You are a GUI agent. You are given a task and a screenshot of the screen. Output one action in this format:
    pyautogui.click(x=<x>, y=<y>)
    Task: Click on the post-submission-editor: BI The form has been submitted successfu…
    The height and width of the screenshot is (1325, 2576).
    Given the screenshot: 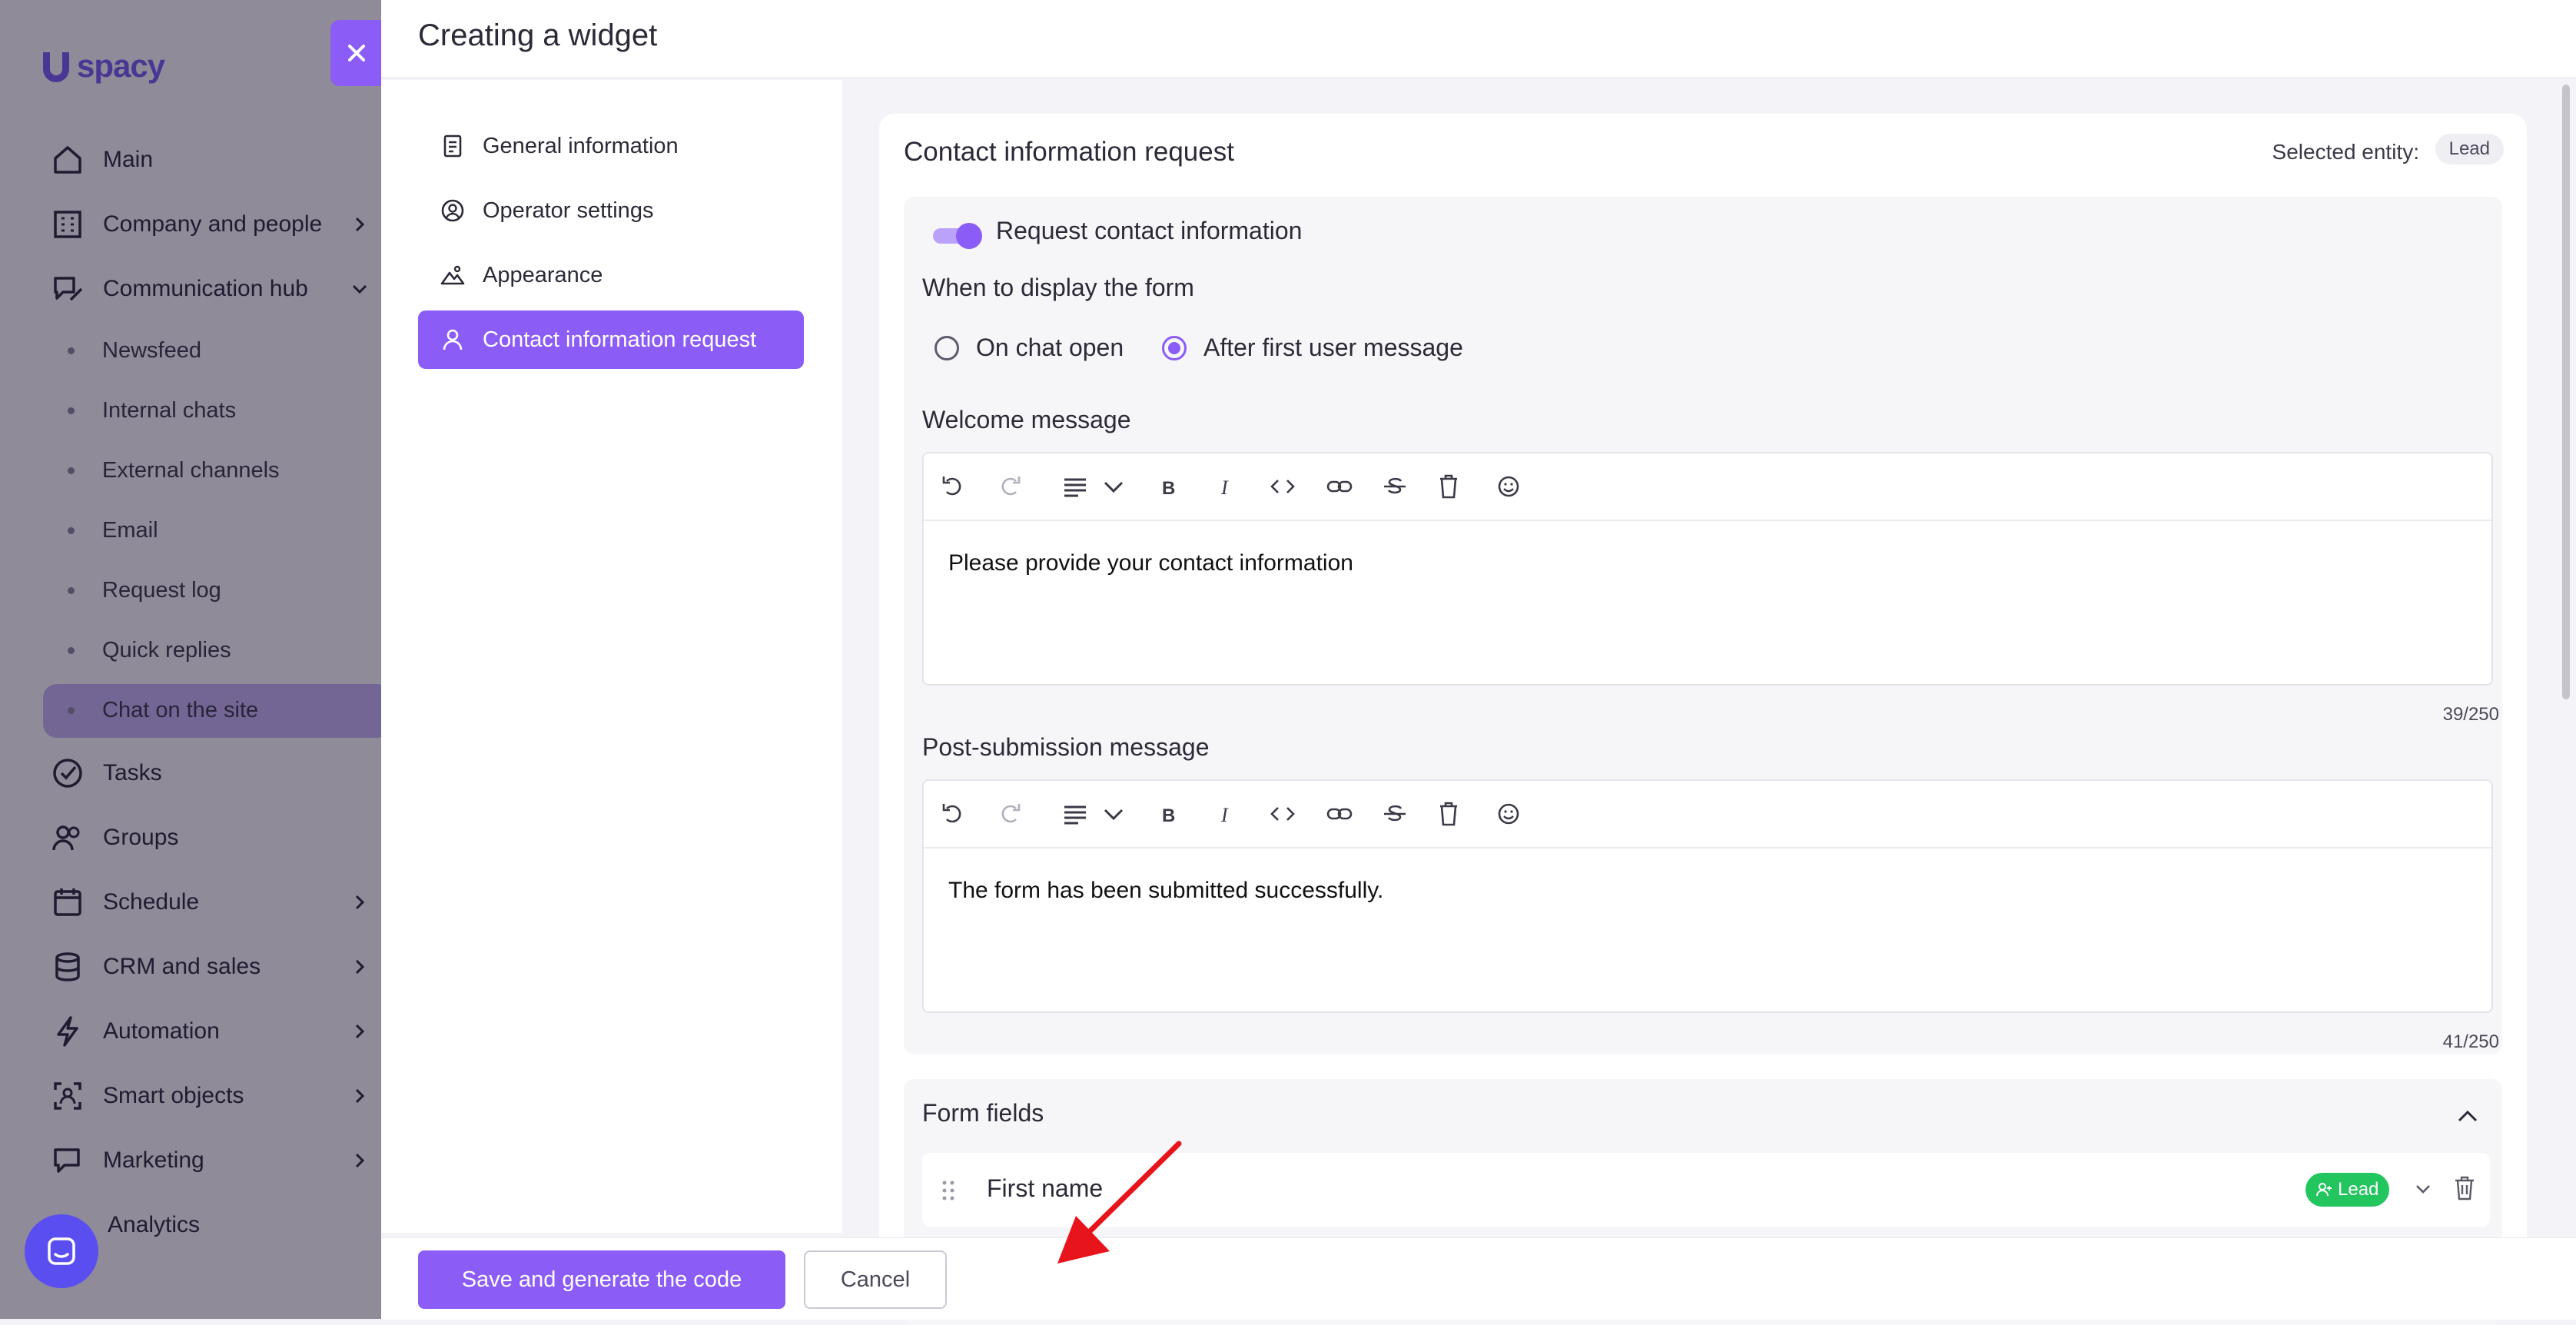 What is the action you would take?
    pyautogui.click(x=1707, y=896)
    